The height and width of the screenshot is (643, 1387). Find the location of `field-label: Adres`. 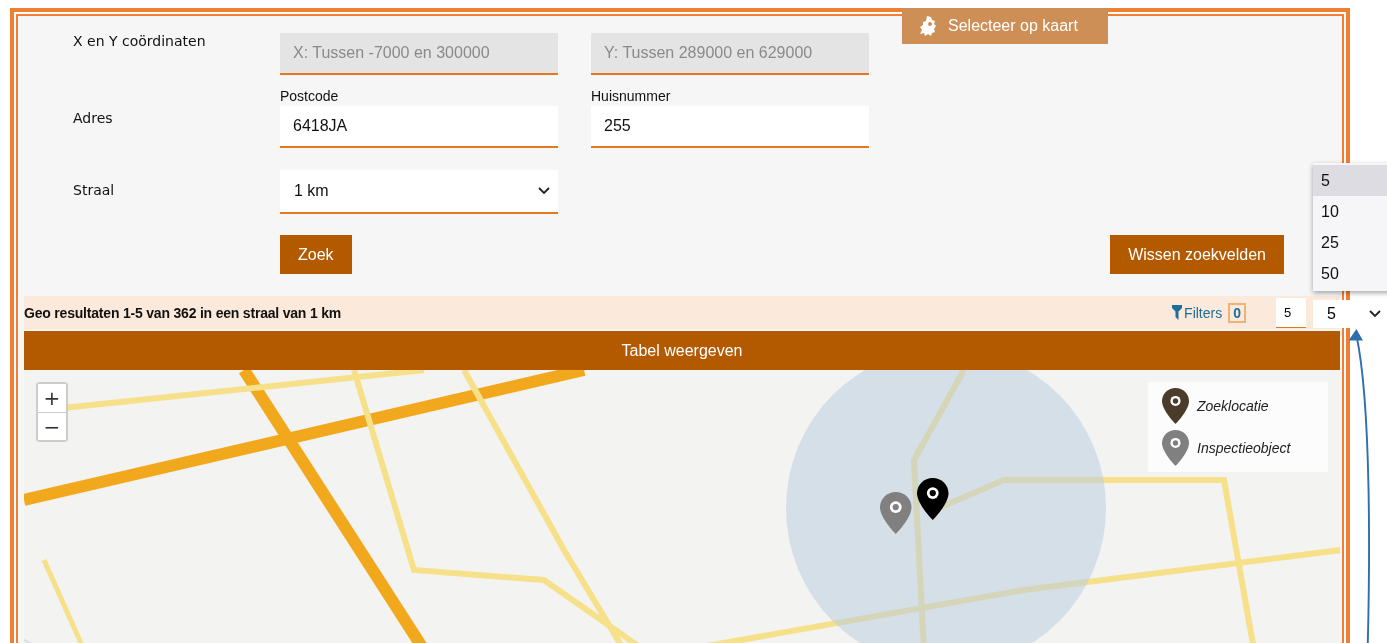

field-label: Adres is located at coordinates (93, 118).